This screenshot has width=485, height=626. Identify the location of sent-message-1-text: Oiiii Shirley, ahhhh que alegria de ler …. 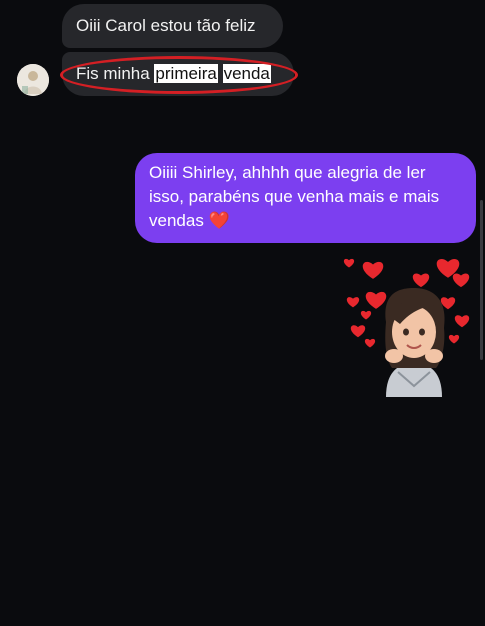
(294, 196).